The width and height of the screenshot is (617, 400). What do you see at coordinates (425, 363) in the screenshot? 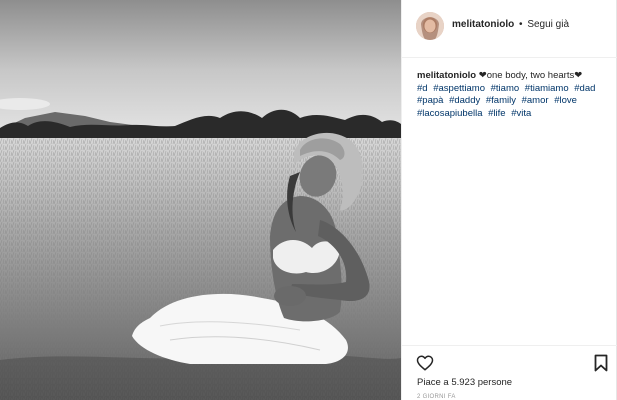
I see `heart-outline-icon` at bounding box center [425, 363].